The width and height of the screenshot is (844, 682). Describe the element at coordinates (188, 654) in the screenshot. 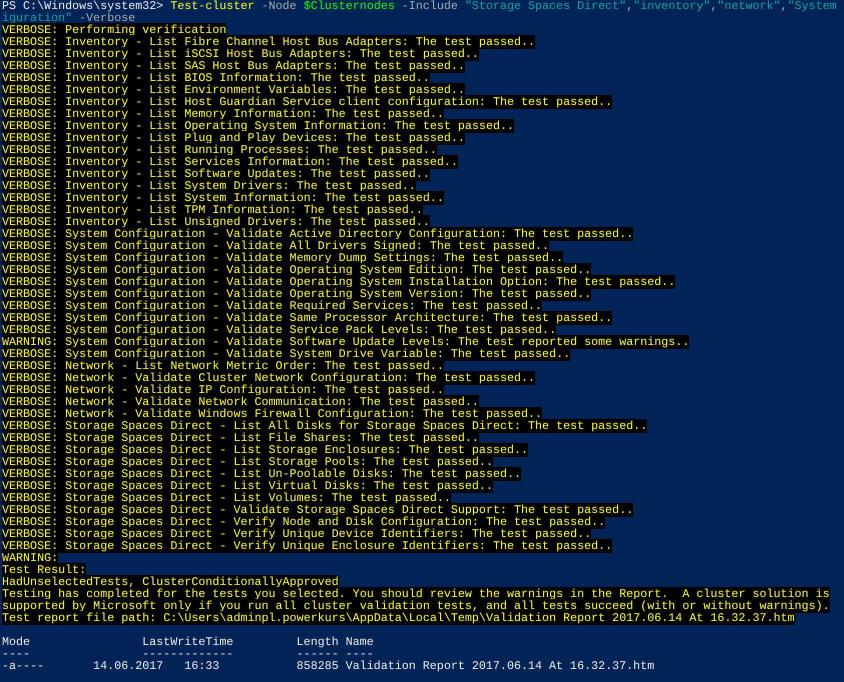

I see `header-underline: -------------` at that location.